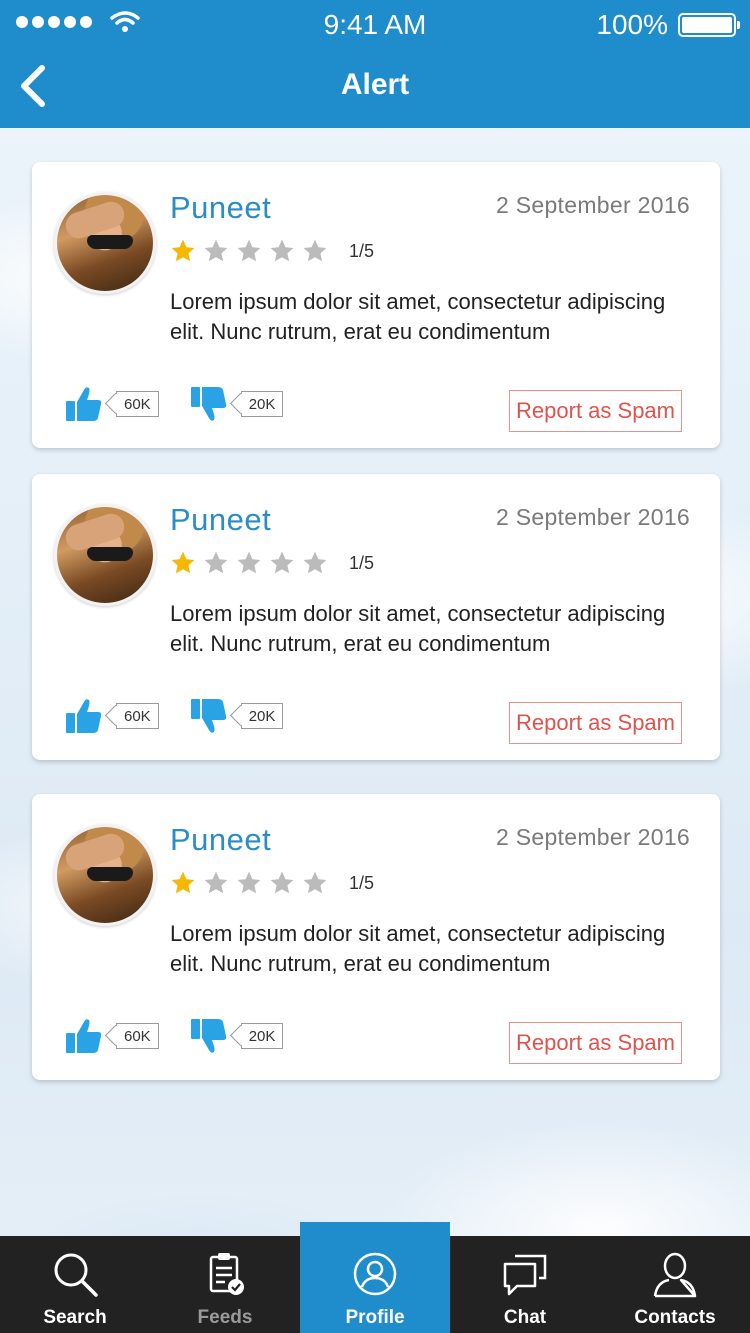 The image size is (750, 1333). I want to click on tab-bar: Search Feeds Profile Chat Contacts, so click(375, 1277).